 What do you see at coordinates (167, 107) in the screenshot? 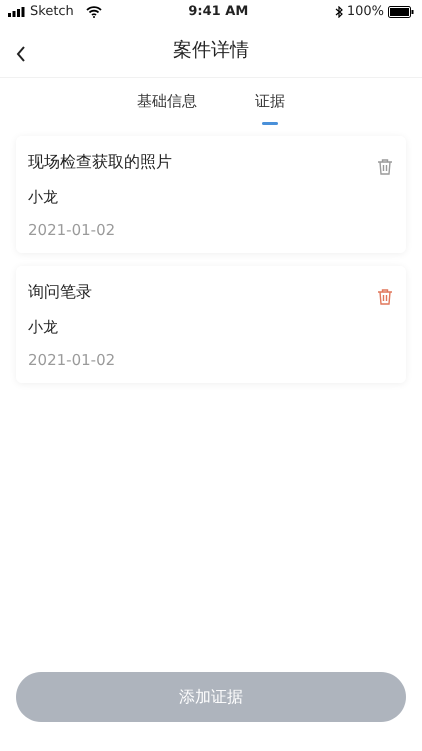
I see `tab: 基础信息` at bounding box center [167, 107].